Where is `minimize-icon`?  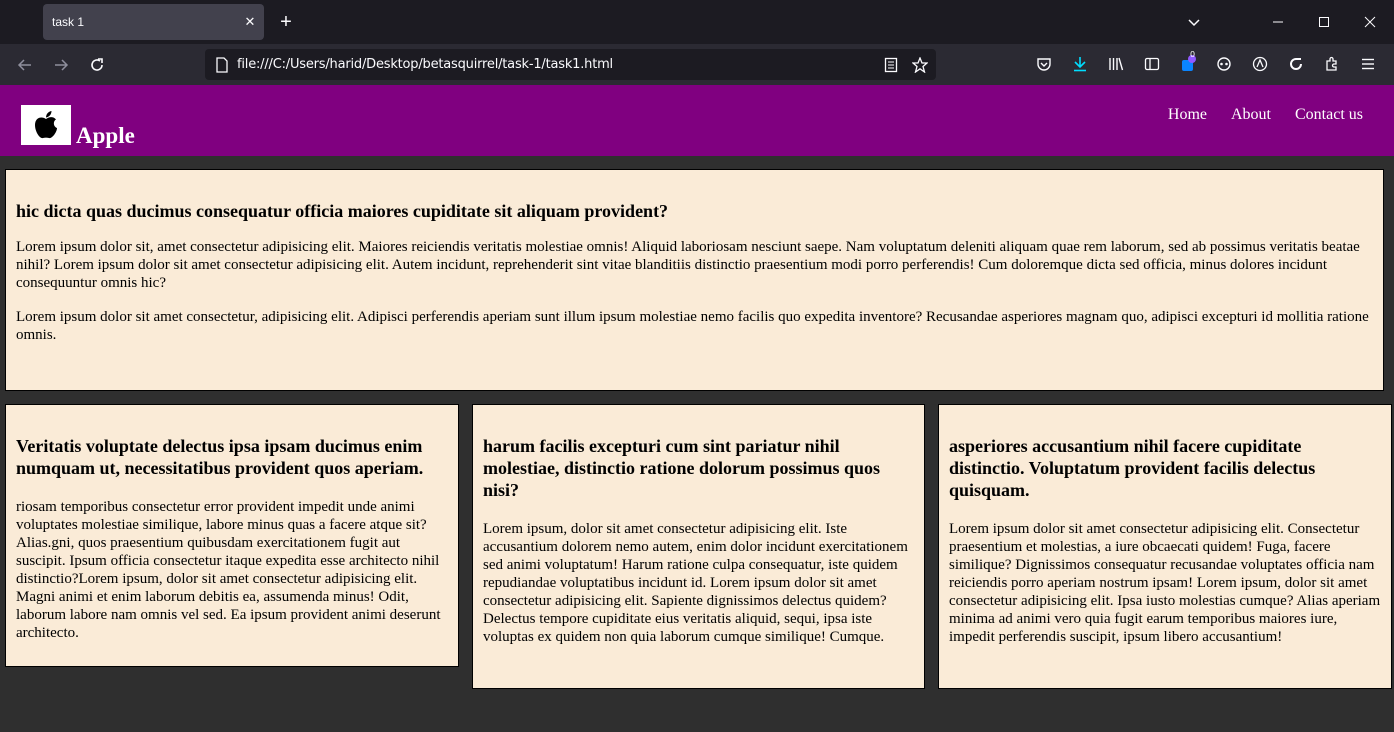 minimize-icon is located at coordinates (1278, 22).